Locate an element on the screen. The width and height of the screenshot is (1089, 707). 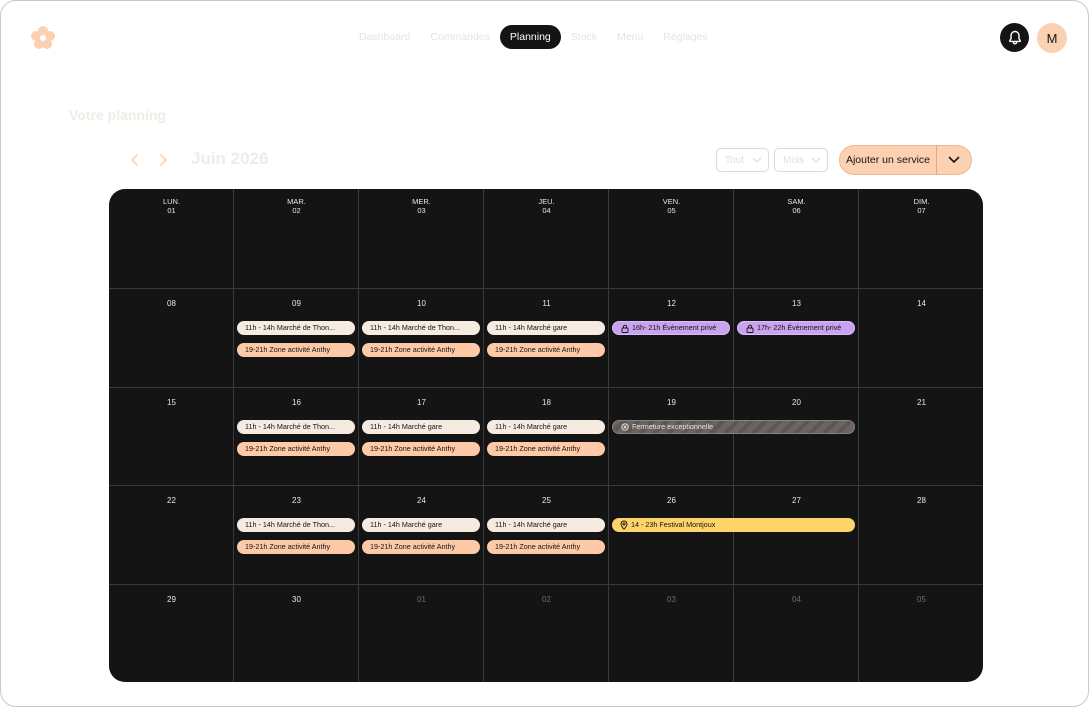
closed-icon is located at coordinates (625, 427).